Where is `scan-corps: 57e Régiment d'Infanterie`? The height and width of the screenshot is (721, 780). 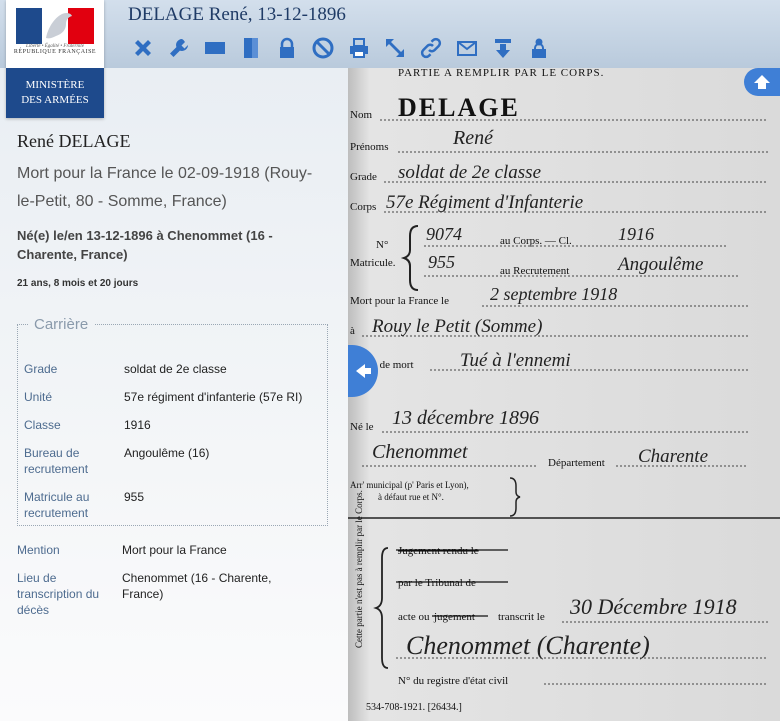
scan-corps: 57e Régiment d'Infanterie is located at coordinates (484, 202).